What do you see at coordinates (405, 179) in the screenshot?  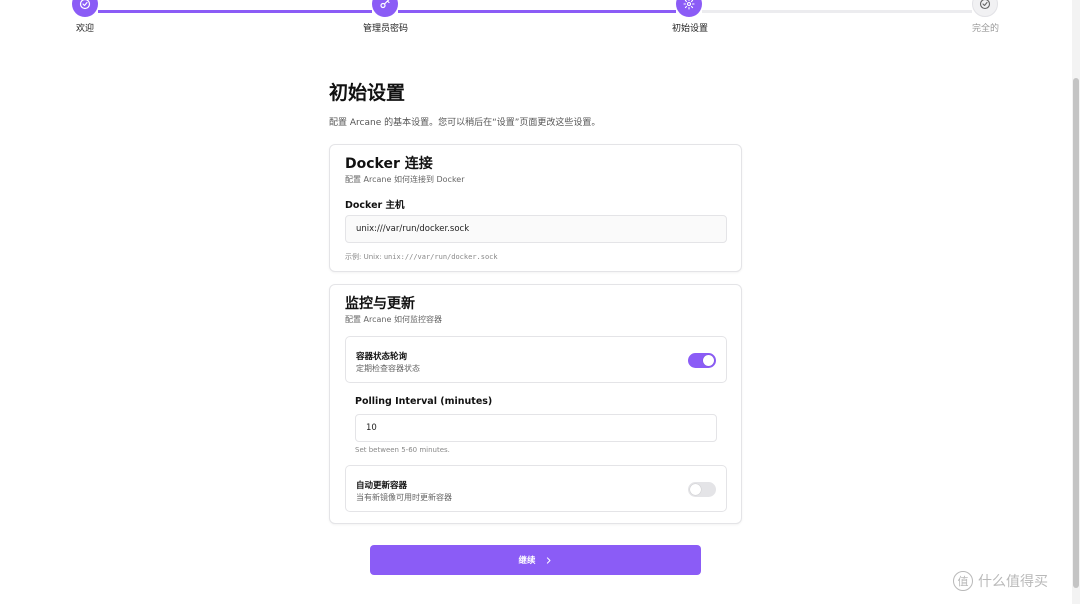 I see `card-subtitle: 配置 Arcane 如何连接到 Docker` at bounding box center [405, 179].